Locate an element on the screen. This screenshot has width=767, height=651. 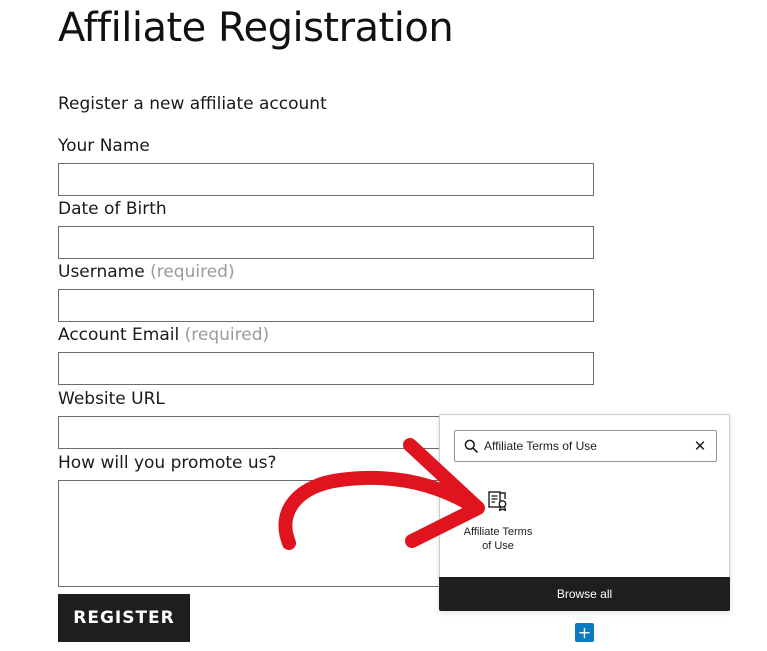
promote-label: How will you promote us? is located at coordinates (167, 463).